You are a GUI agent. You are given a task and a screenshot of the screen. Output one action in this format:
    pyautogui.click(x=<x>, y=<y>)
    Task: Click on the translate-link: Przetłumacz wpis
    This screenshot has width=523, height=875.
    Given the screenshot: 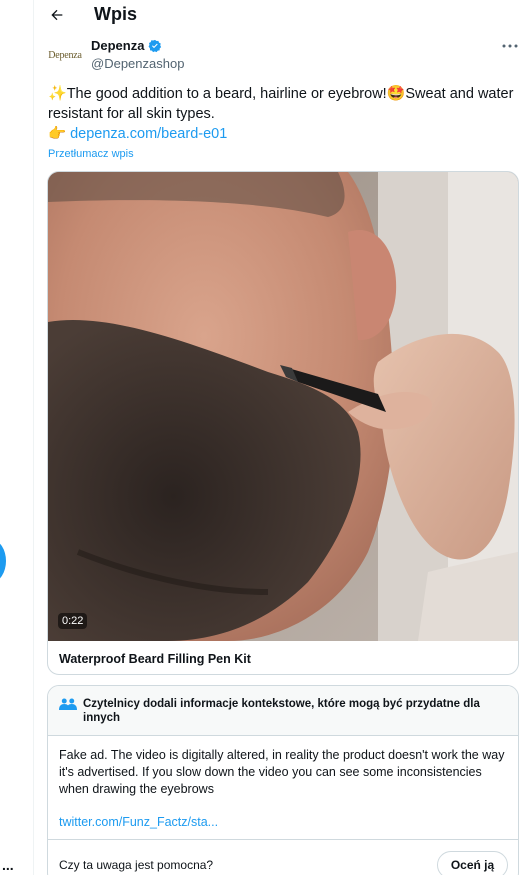 What is the action you would take?
    pyautogui.click(x=91, y=154)
    